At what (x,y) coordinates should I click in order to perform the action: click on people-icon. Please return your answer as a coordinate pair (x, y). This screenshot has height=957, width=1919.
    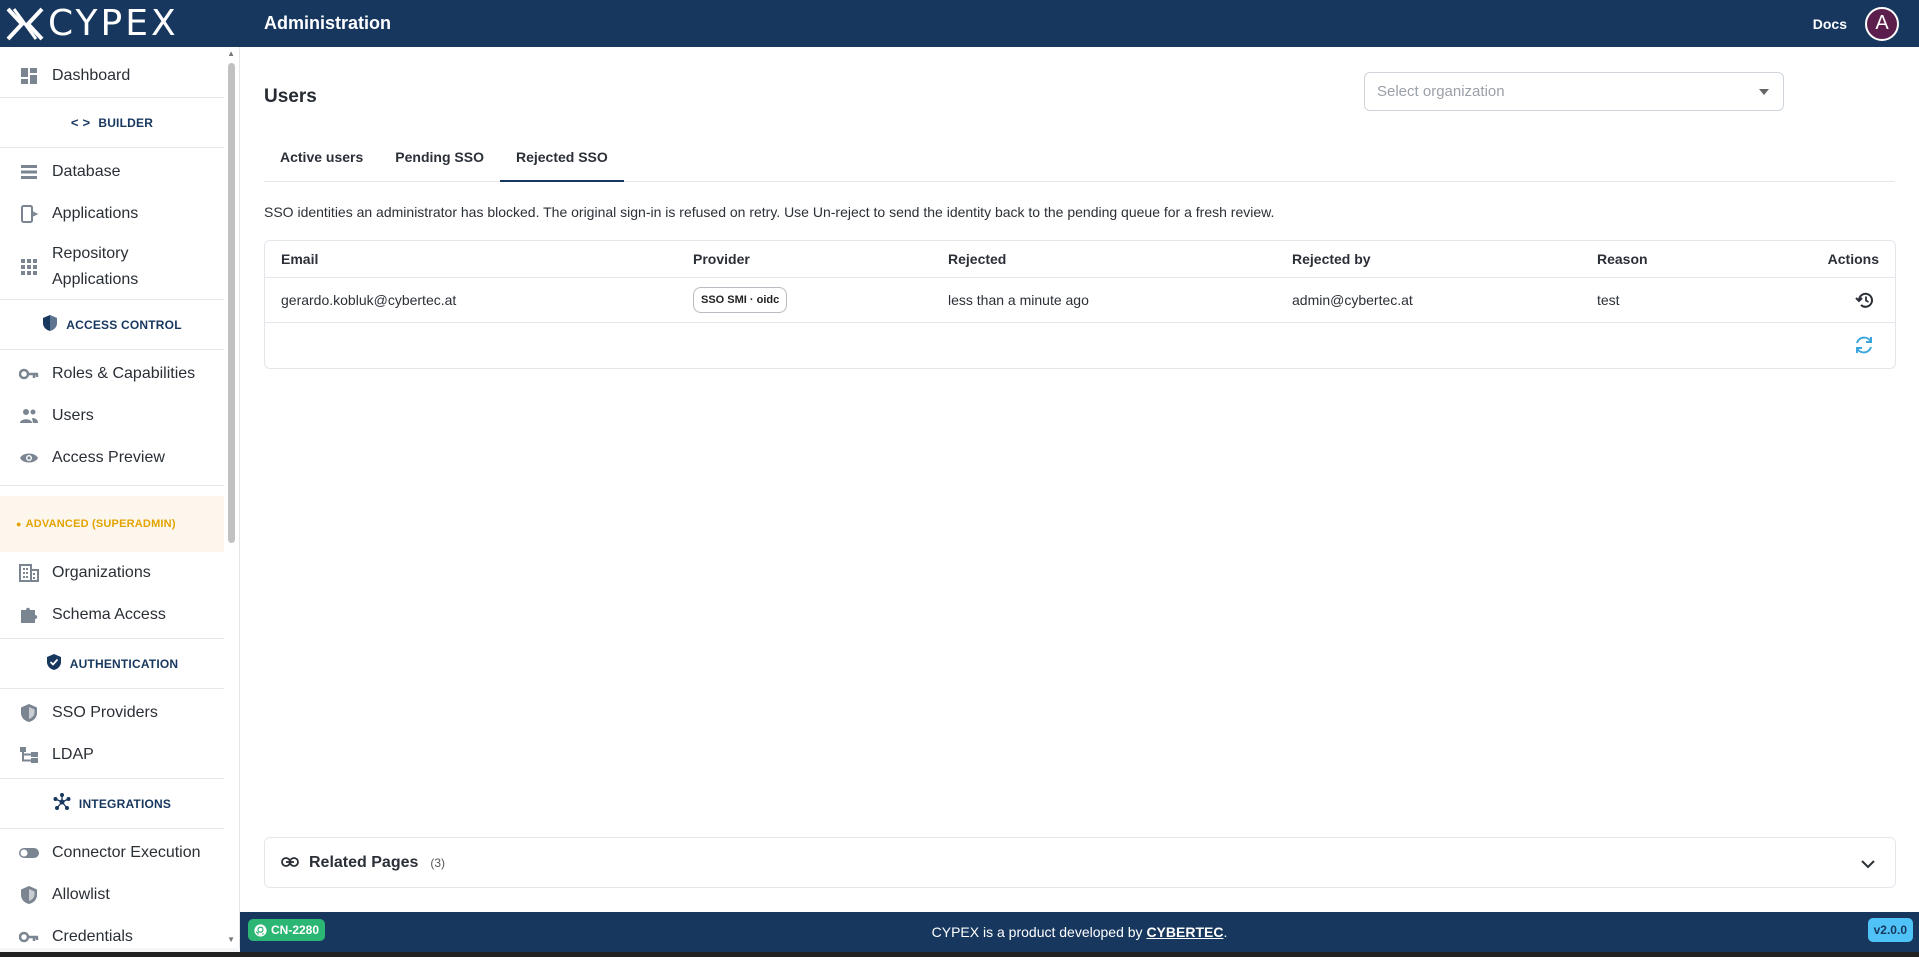
    Looking at the image, I should click on (29, 416).